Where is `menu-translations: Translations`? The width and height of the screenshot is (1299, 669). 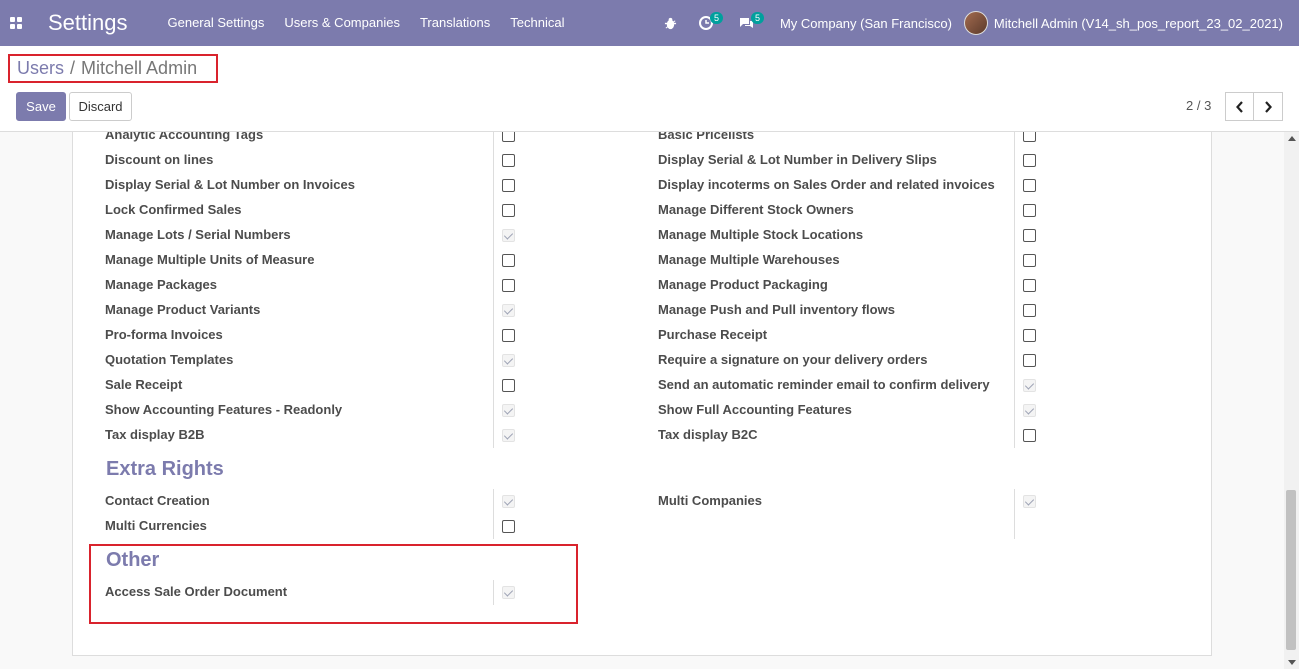 menu-translations: Translations is located at coordinates (455, 23).